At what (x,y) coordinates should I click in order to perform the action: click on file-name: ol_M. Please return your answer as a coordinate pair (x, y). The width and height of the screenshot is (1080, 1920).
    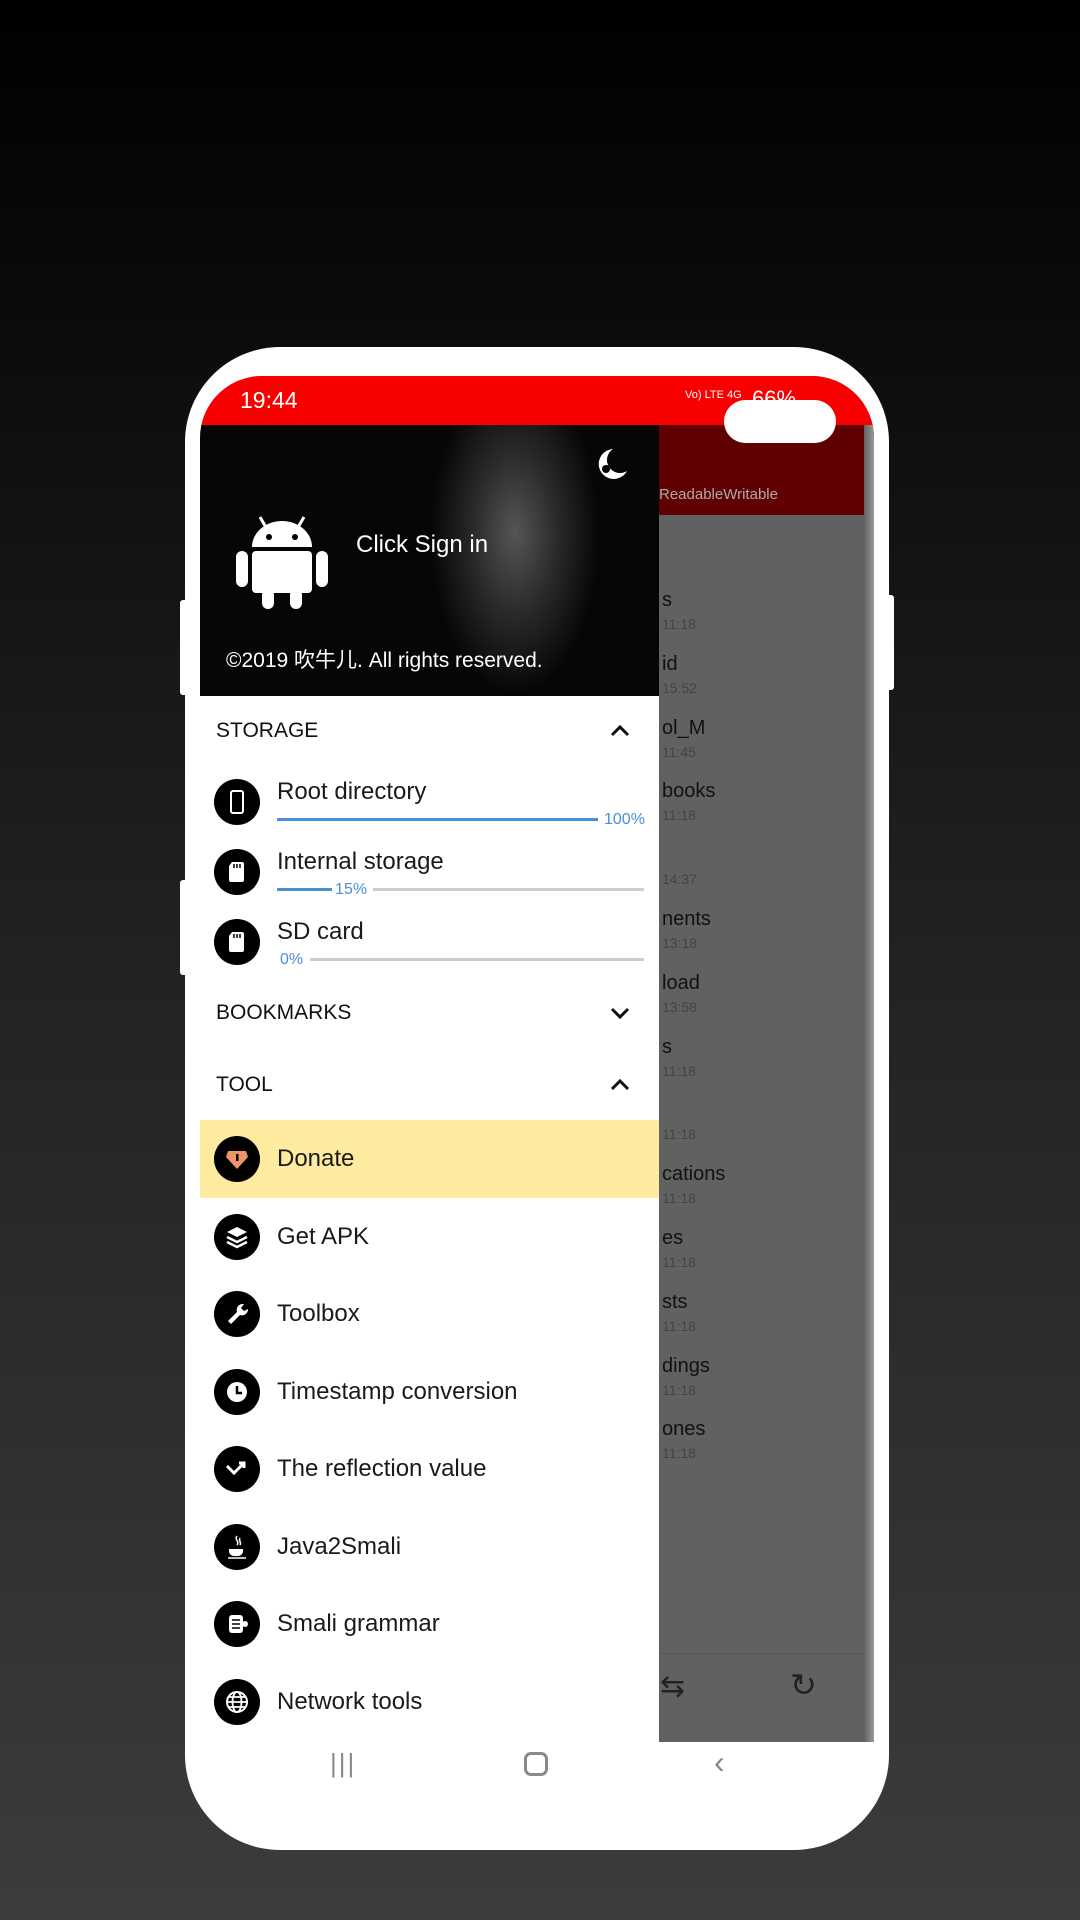
    Looking at the image, I should click on (683, 728).